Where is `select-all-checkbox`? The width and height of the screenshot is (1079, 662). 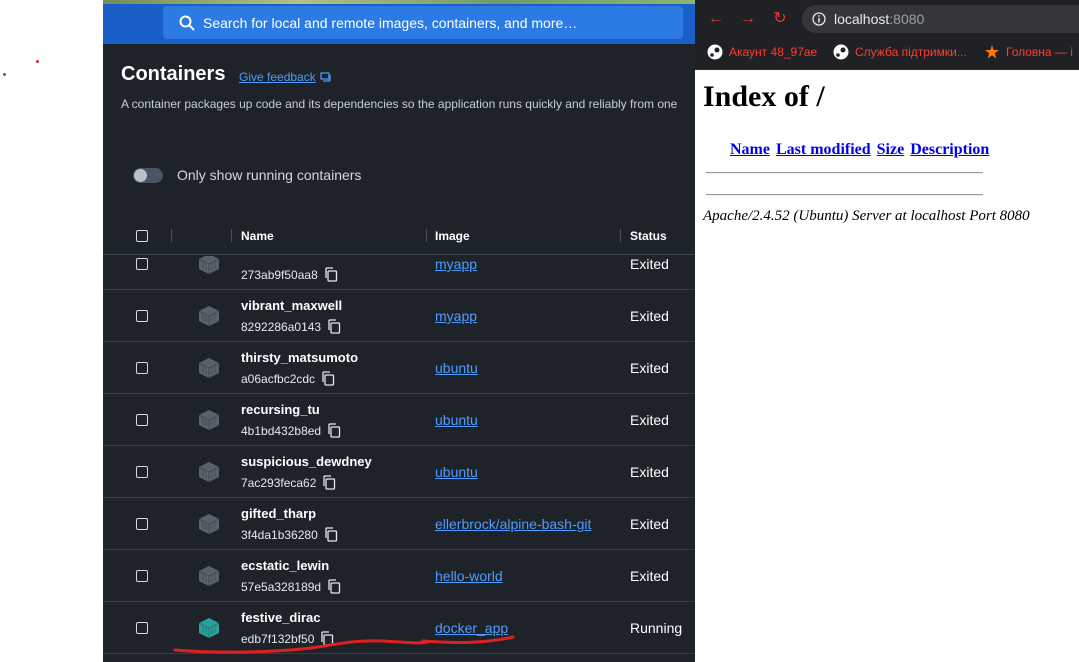
select-all-checkbox is located at coordinates (142, 236).